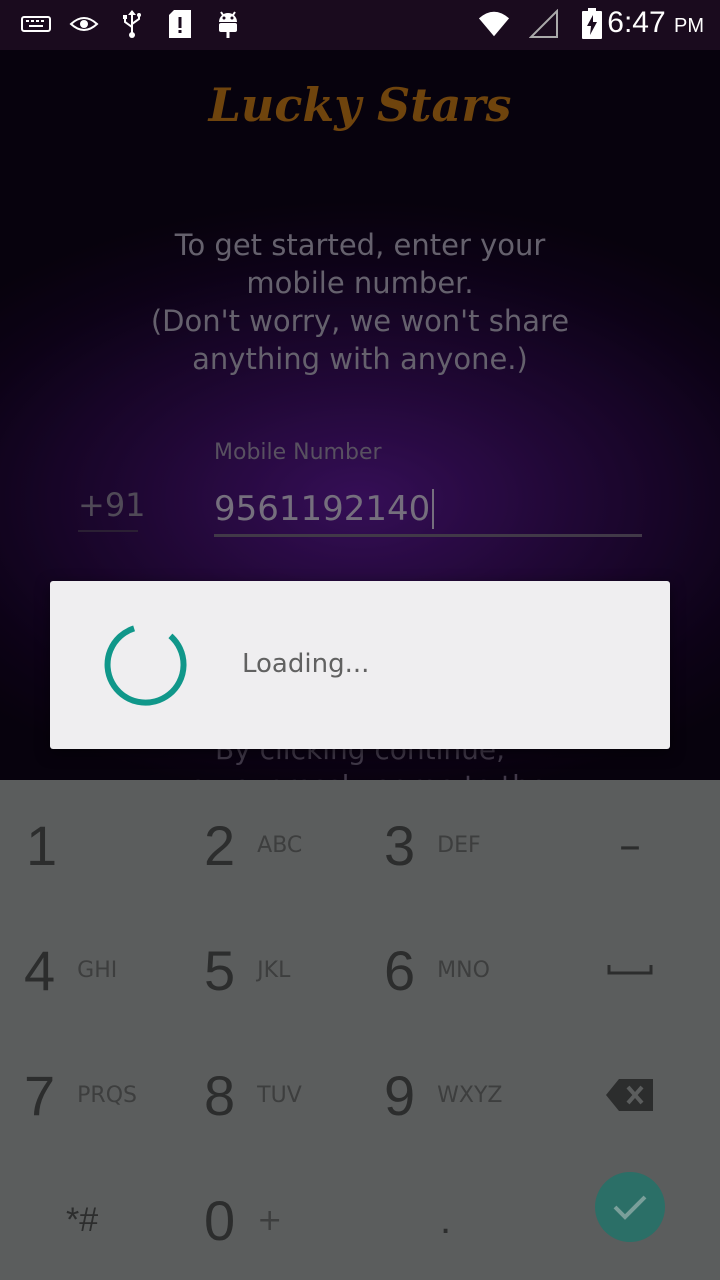 This screenshot has height=1280, width=720. I want to click on key-1: 1, so click(41, 845).